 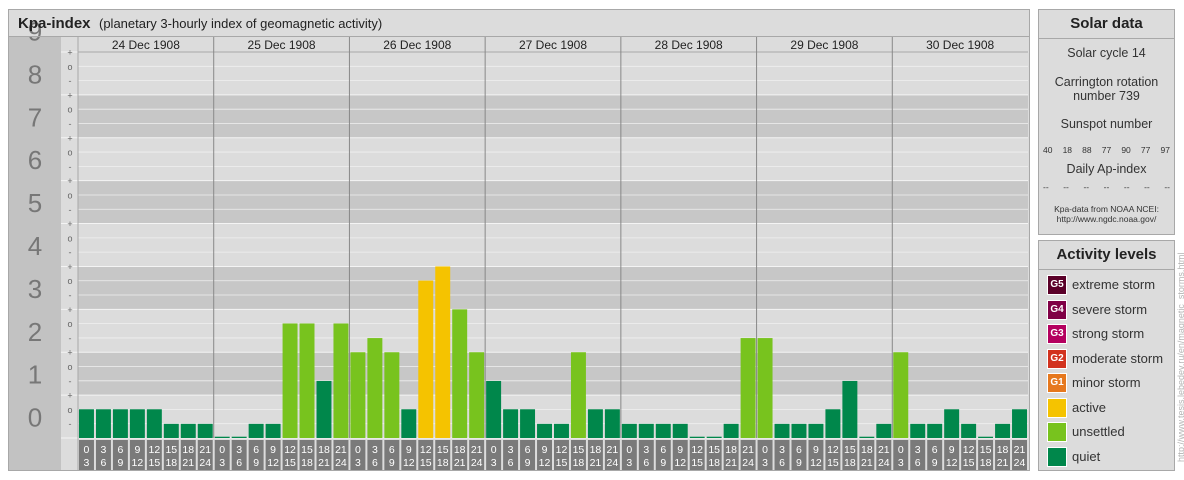 What do you see at coordinates (239, 463) in the screenshot?
I see `hour-end-label: 6` at bounding box center [239, 463].